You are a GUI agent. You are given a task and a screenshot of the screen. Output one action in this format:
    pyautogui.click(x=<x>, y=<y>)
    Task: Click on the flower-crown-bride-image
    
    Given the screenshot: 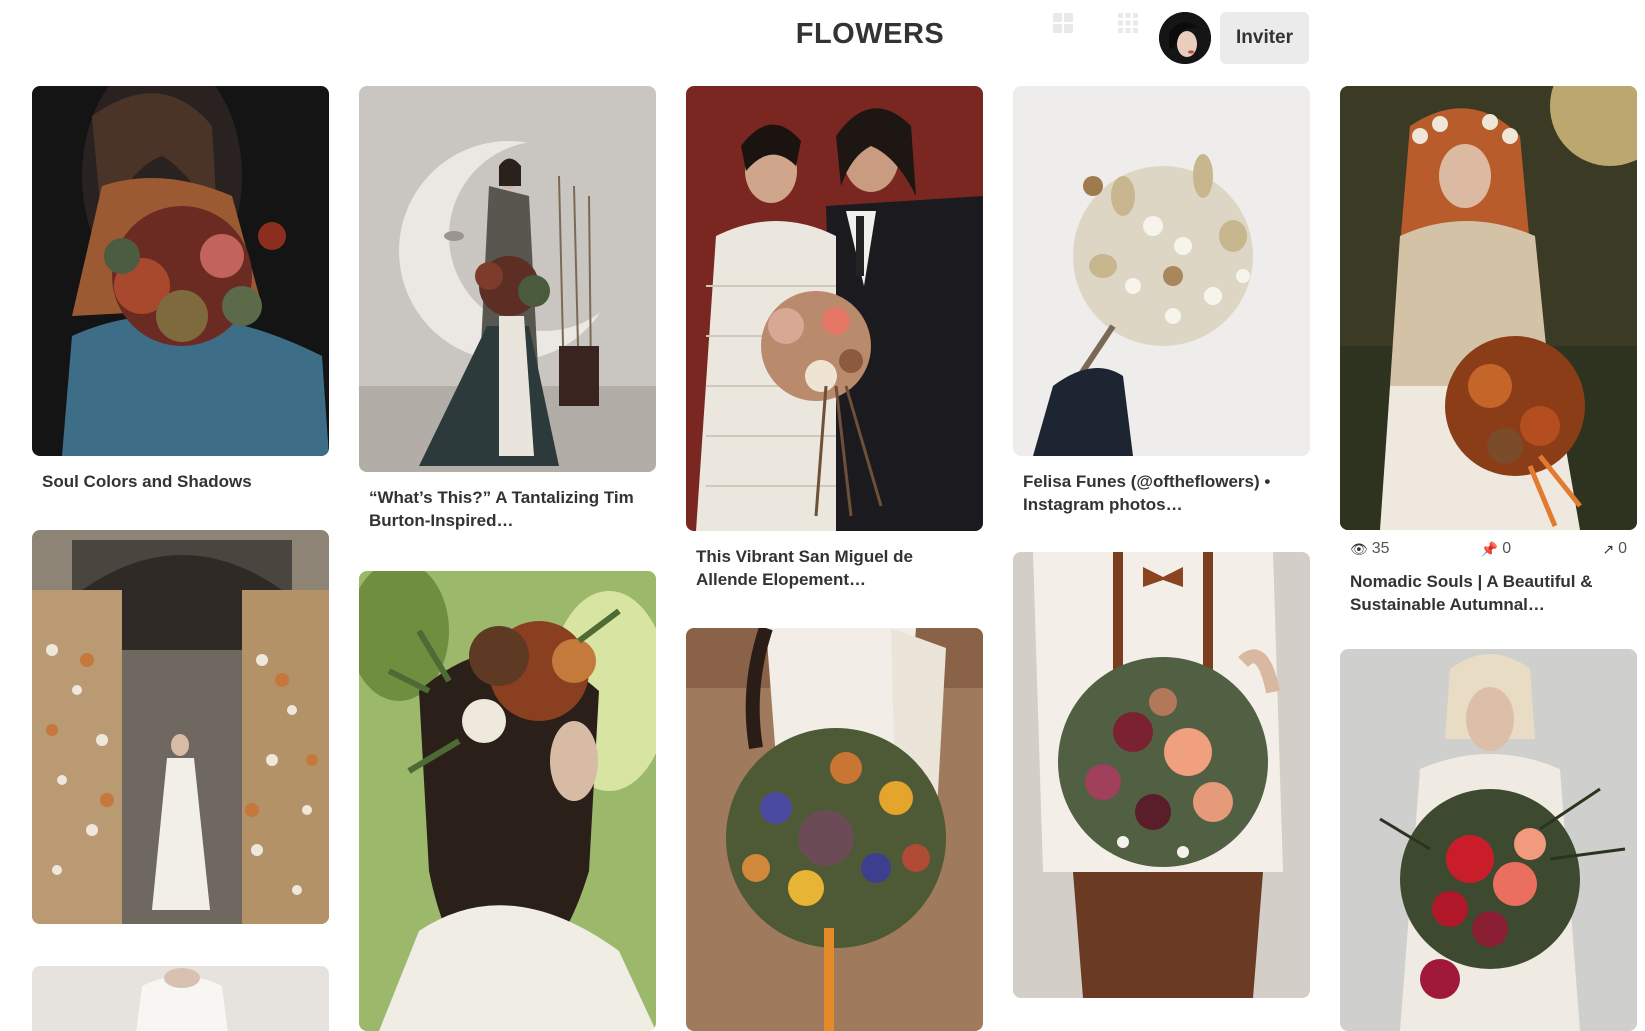 What is the action you would take?
    pyautogui.click(x=1488, y=308)
    